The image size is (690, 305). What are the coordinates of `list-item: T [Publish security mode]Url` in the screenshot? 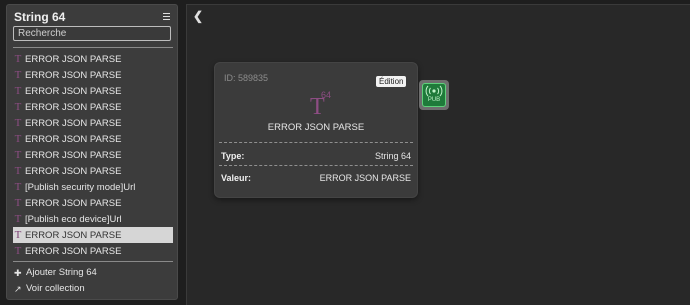 It's located at (93, 187).